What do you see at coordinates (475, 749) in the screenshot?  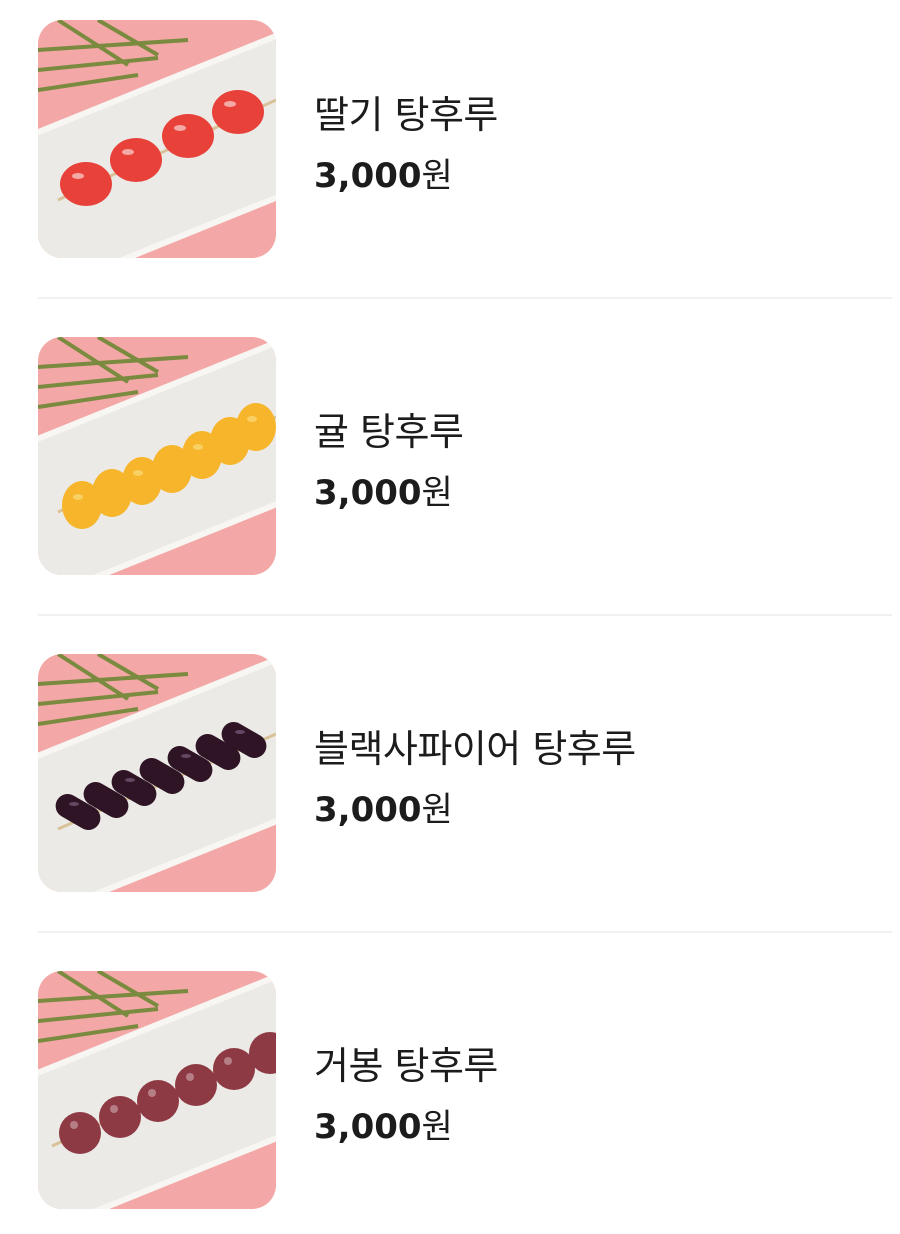 I see `item-name: 블랙사파이어 탕후루` at bounding box center [475, 749].